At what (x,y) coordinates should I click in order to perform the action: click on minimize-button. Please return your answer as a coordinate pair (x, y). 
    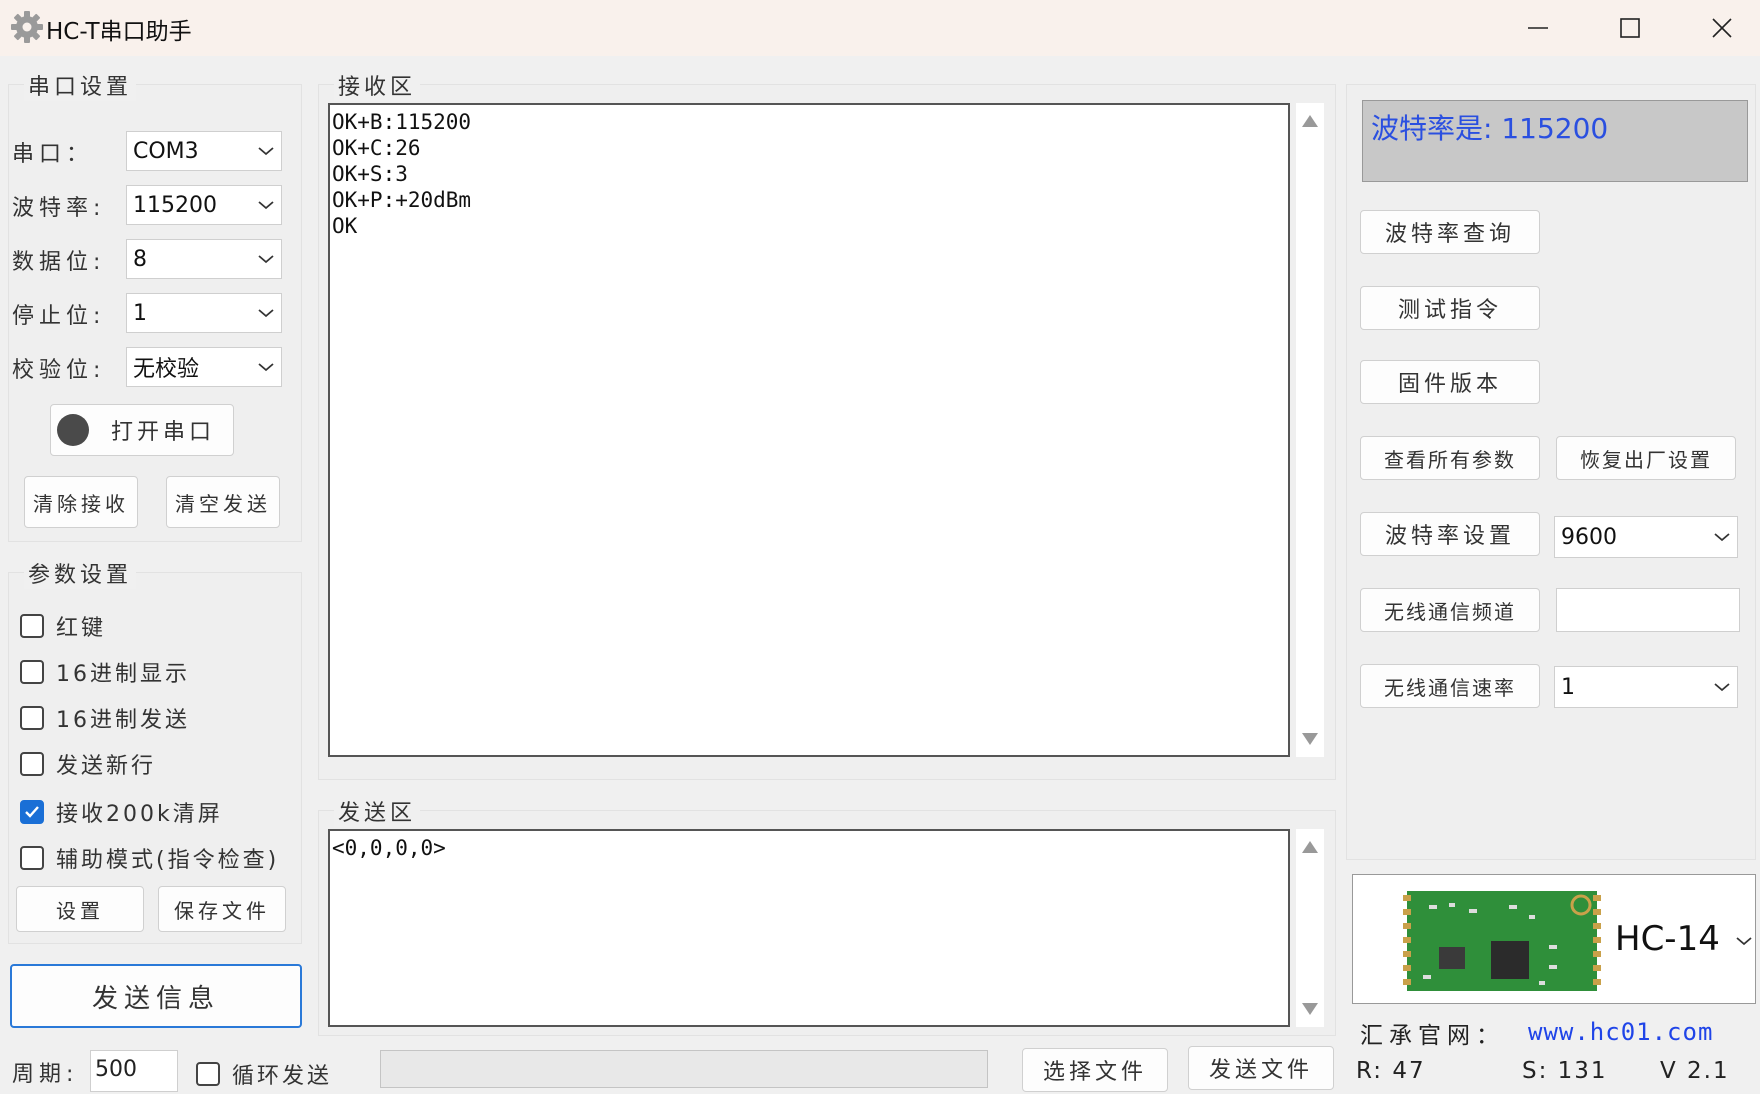
    Looking at the image, I should click on (1538, 28).